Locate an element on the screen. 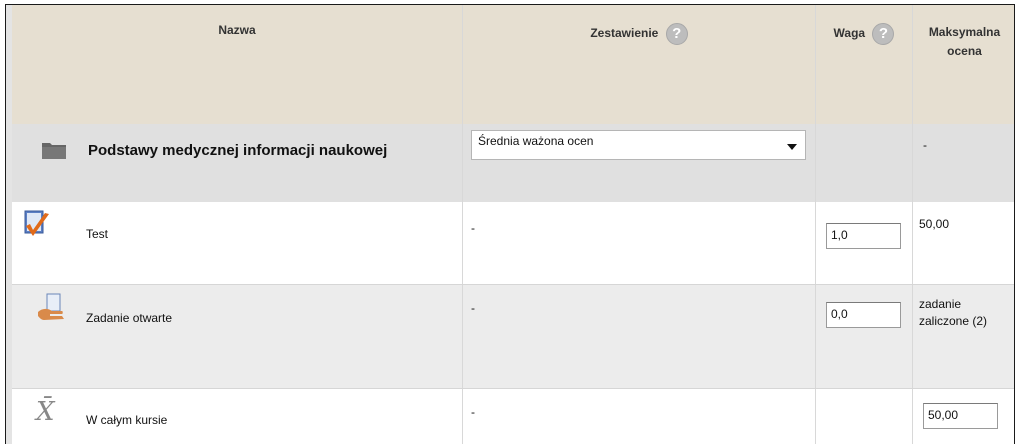 This screenshot has height=444, width=1019. item-name: Test is located at coordinates (97, 234).